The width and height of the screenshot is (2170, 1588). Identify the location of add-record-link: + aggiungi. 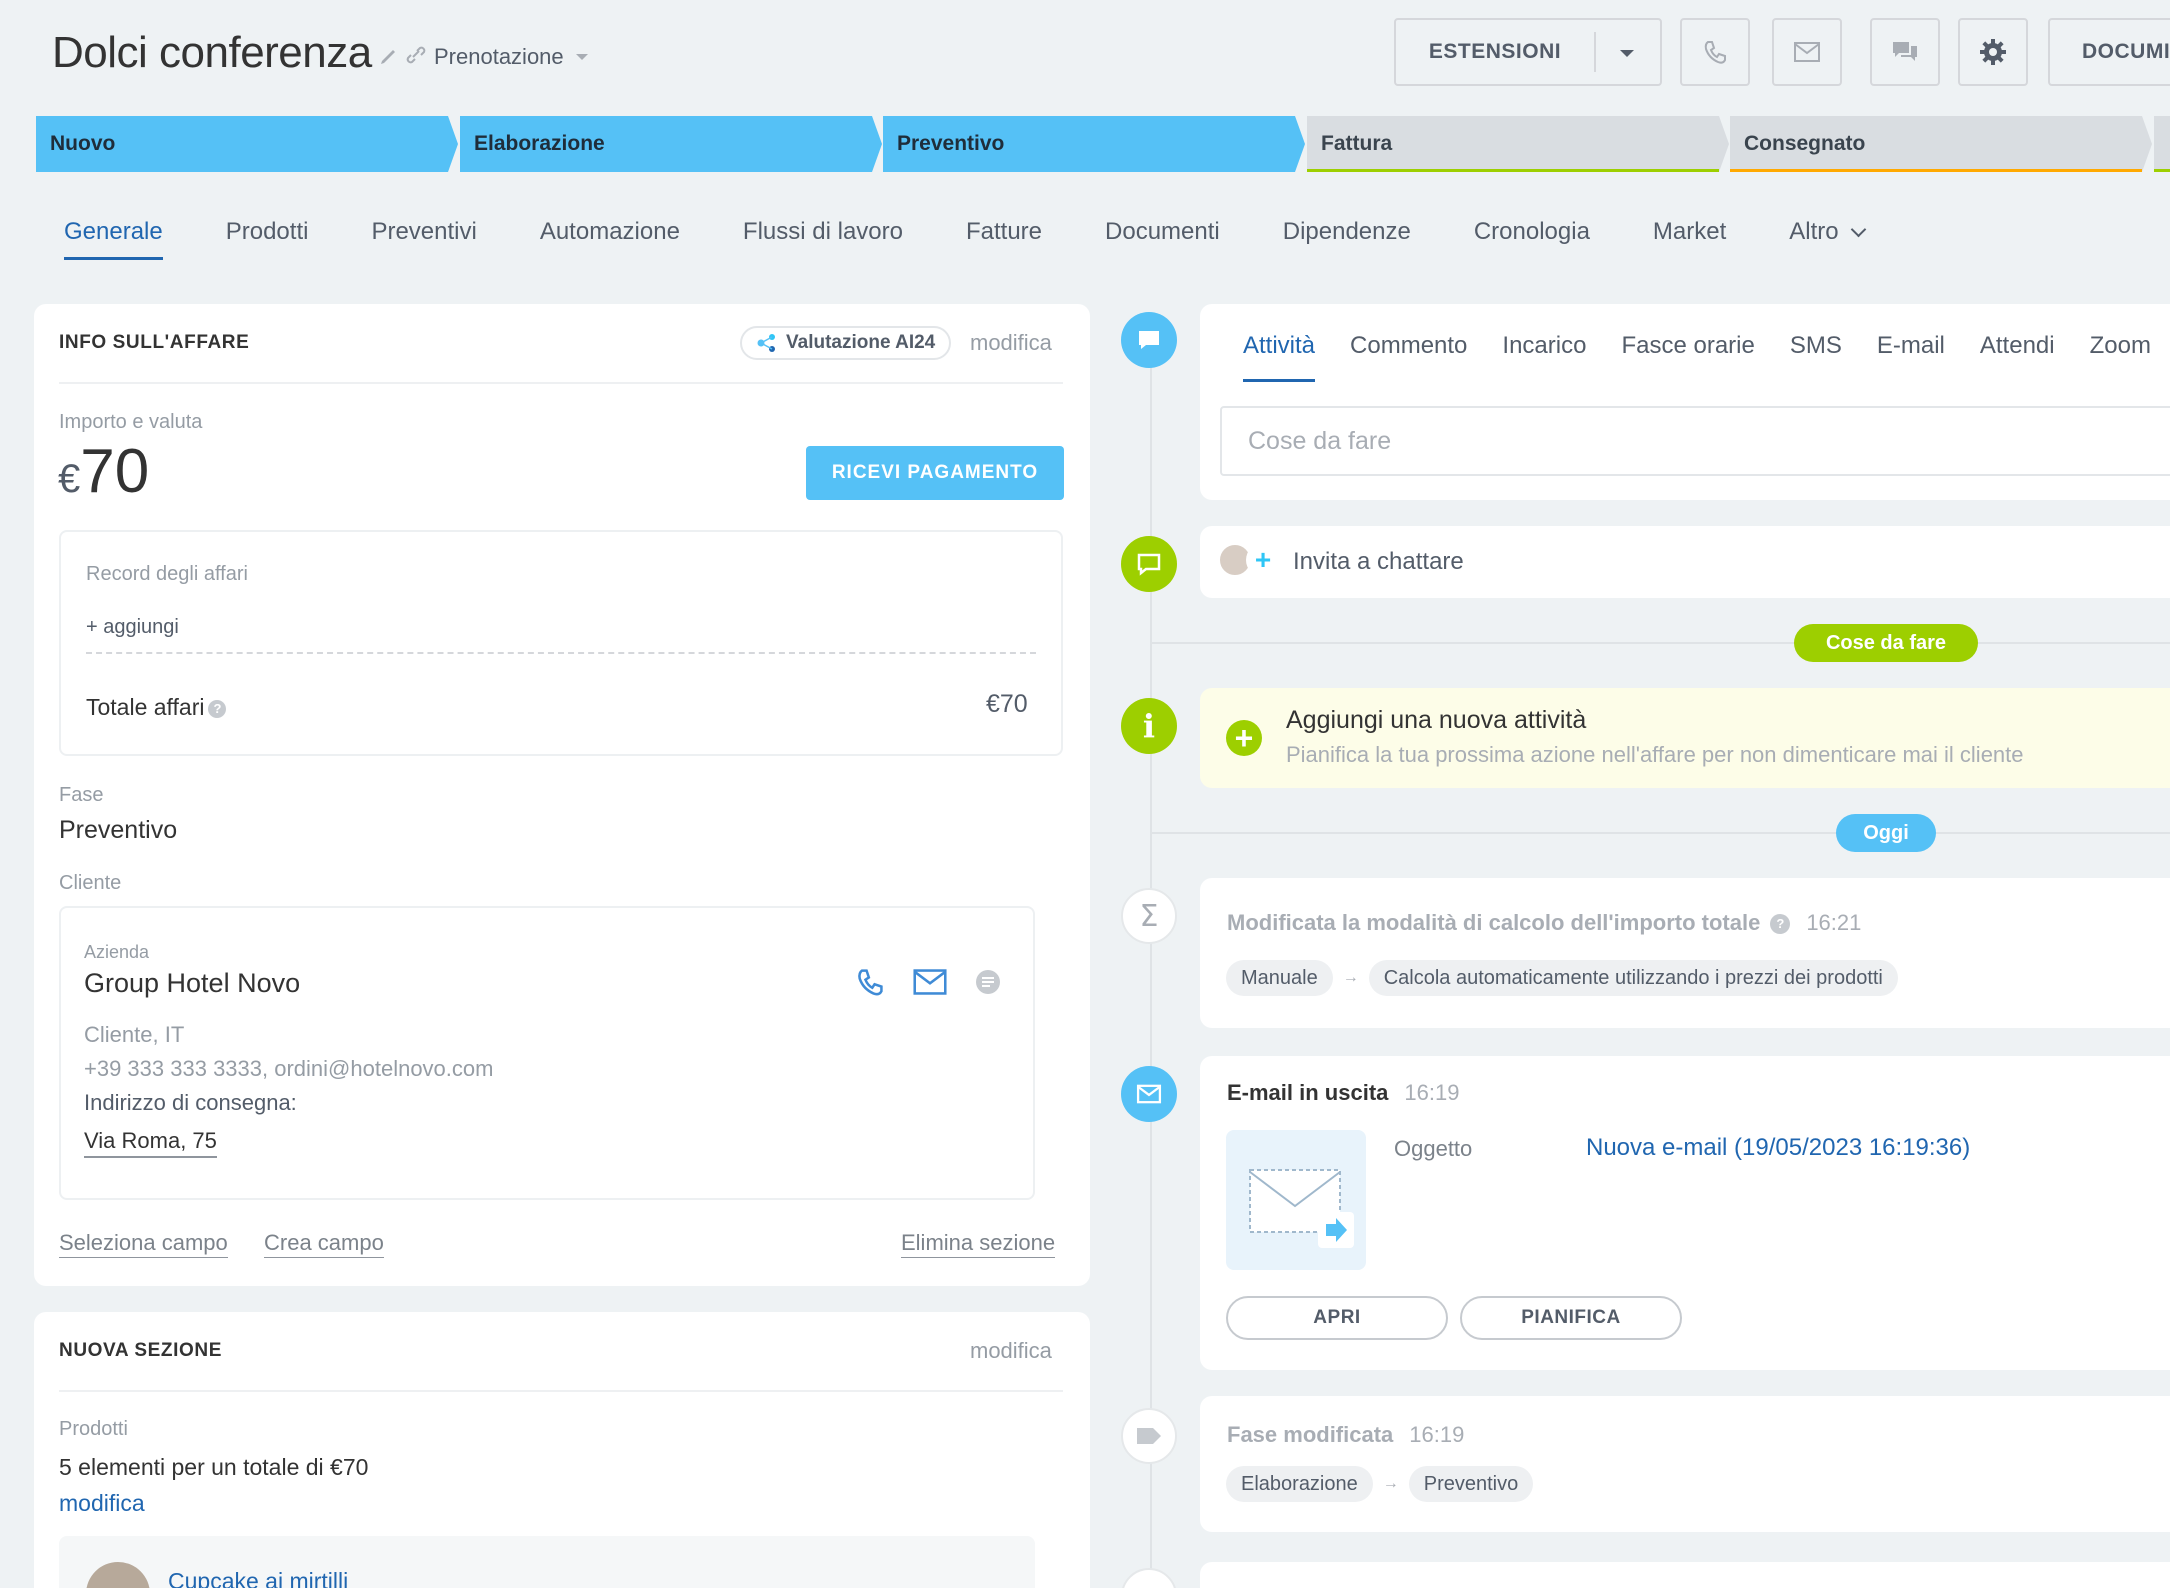
(132, 627).